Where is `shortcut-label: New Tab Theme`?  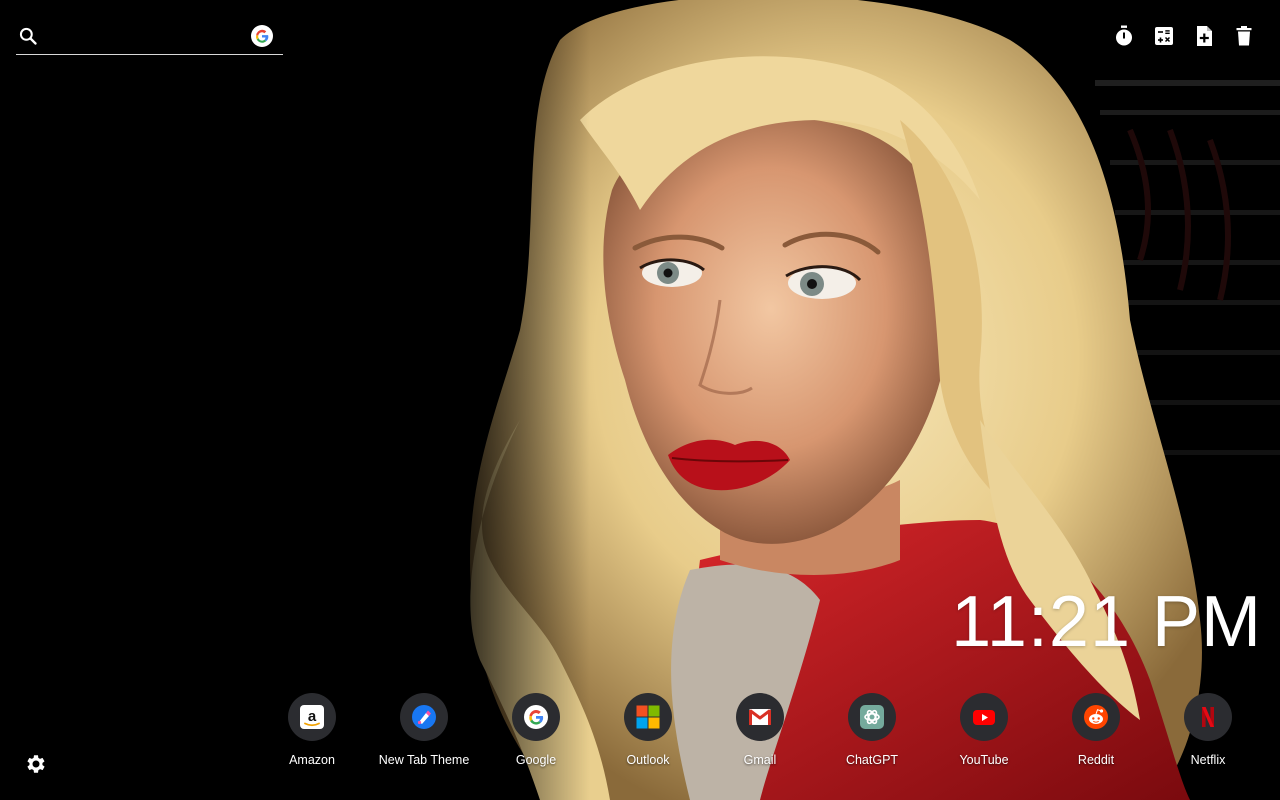
shortcut-label: New Tab Theme is located at coordinates (424, 760).